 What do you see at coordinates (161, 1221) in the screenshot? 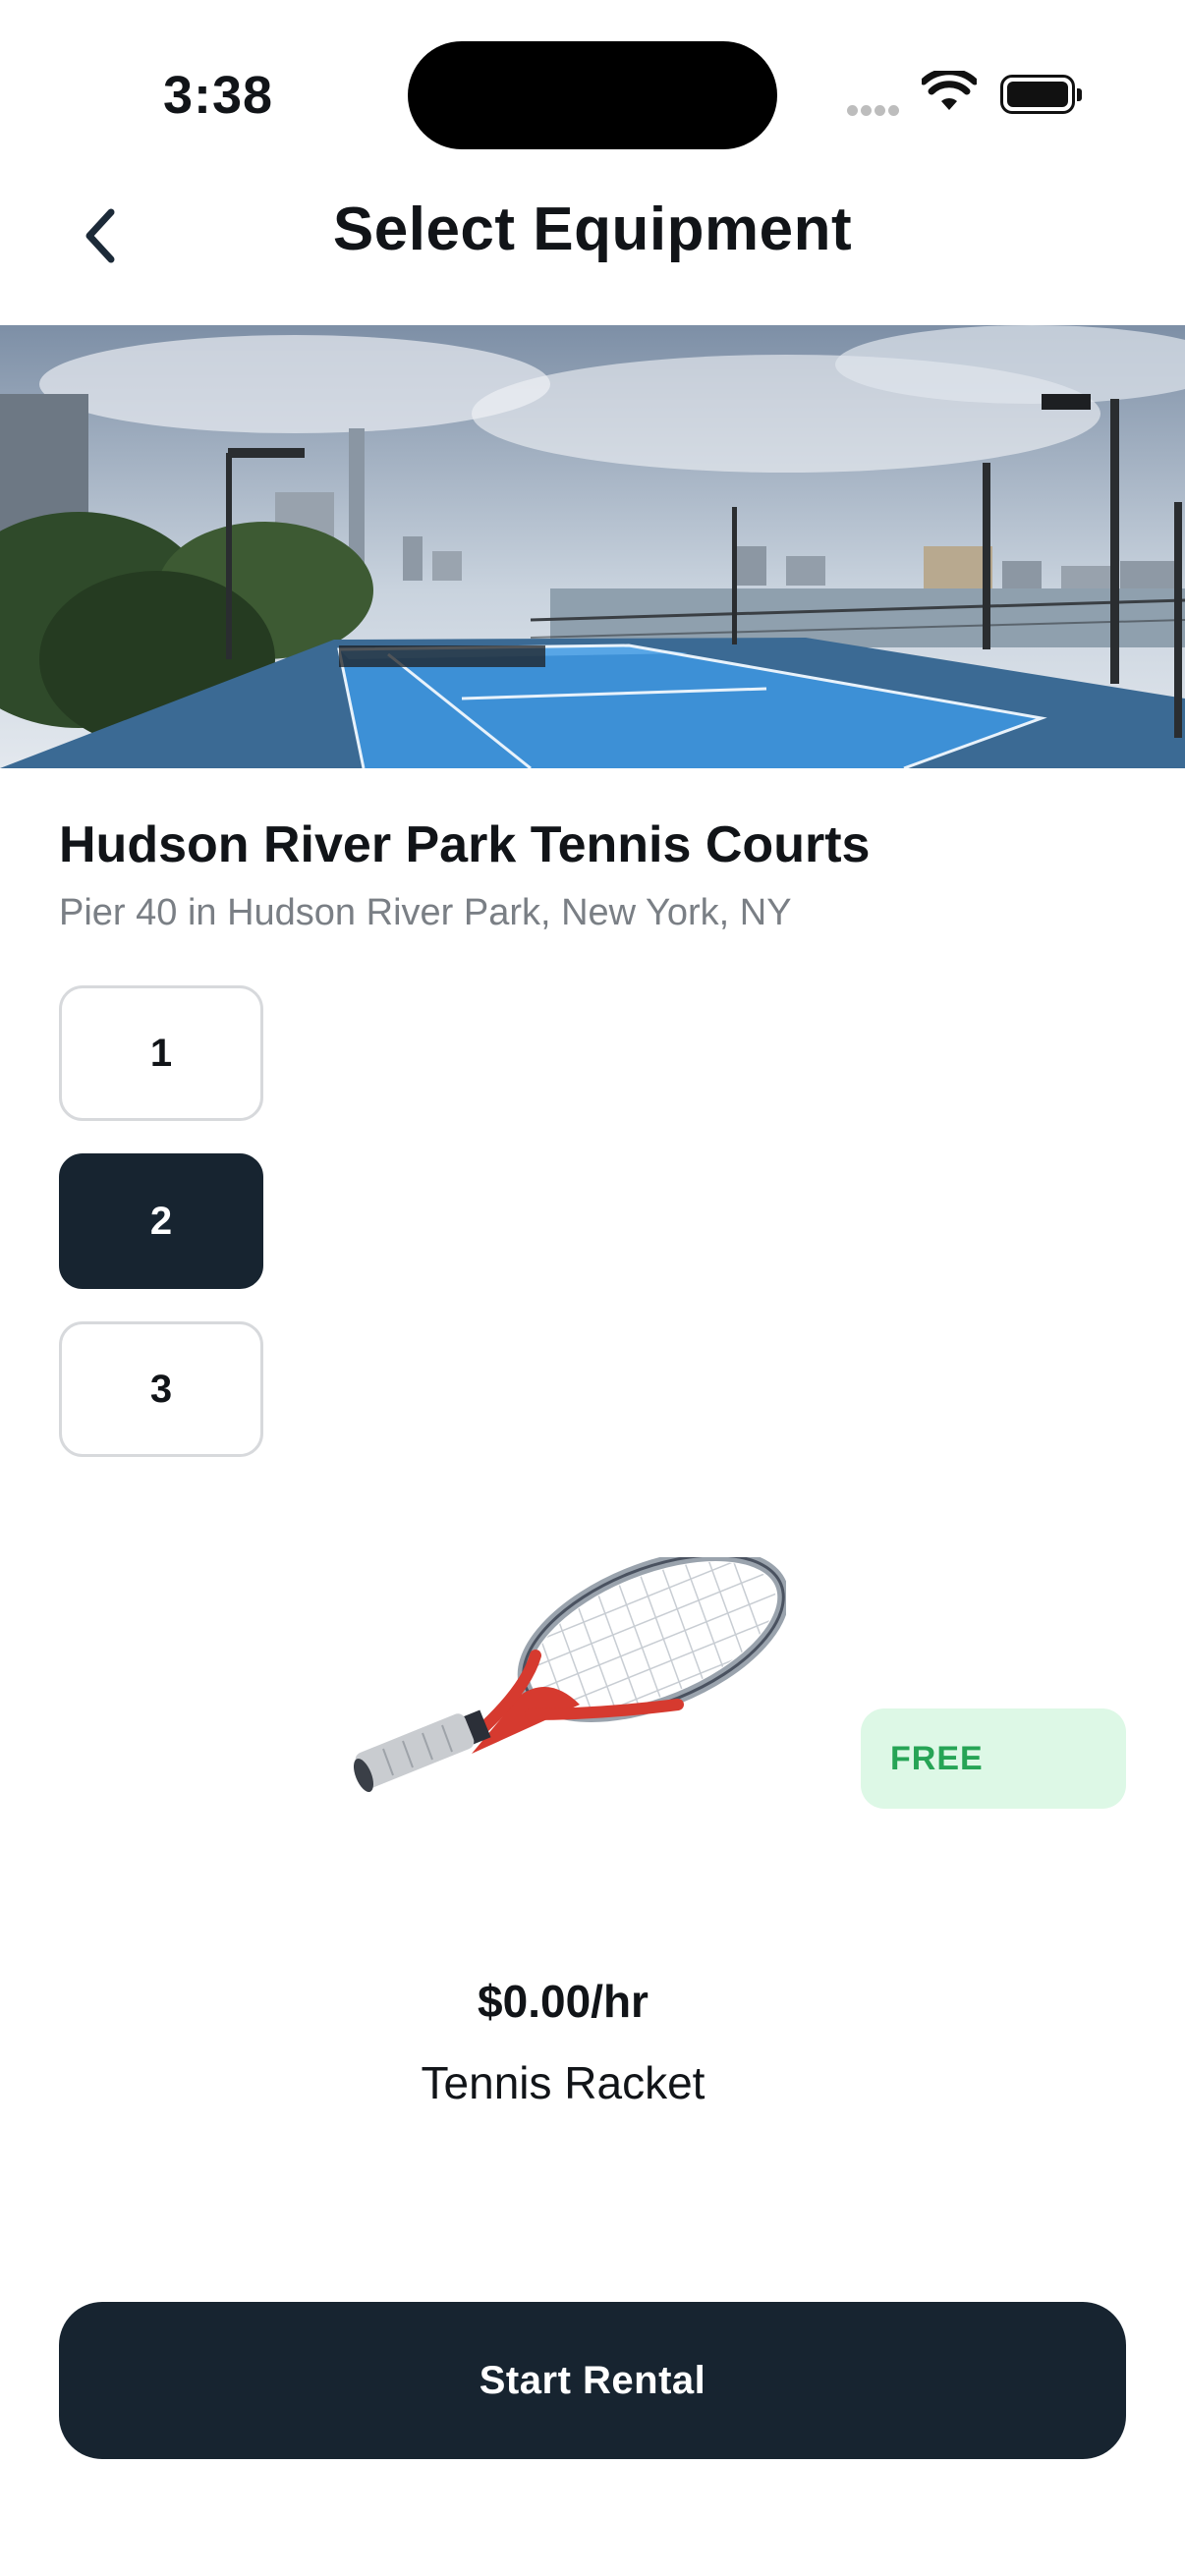
I see `option-button-2: 2` at bounding box center [161, 1221].